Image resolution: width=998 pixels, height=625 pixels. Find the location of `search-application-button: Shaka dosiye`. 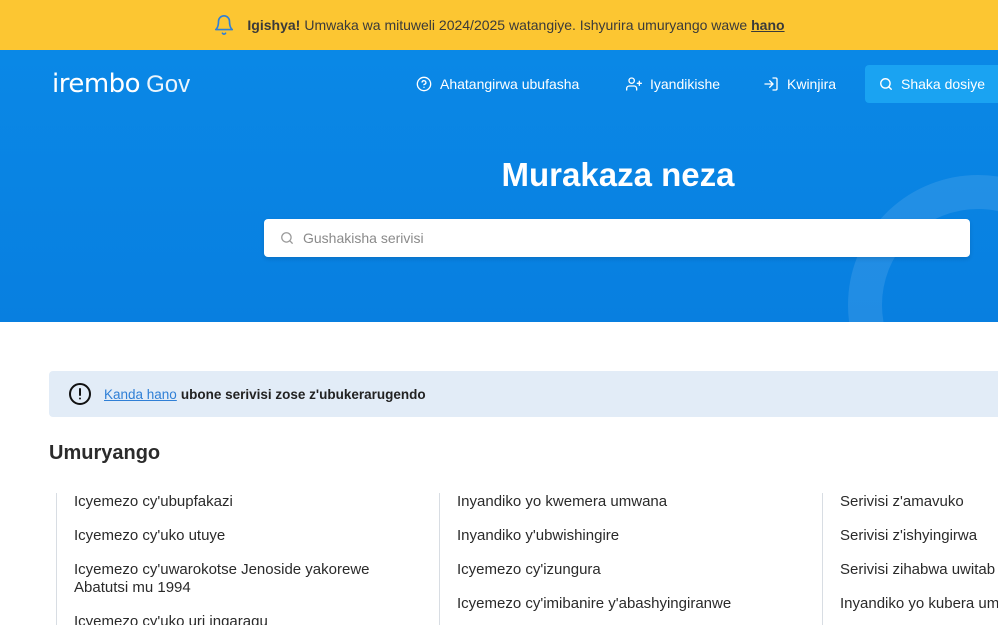

search-application-button: Shaka dosiye is located at coordinates (931, 84).